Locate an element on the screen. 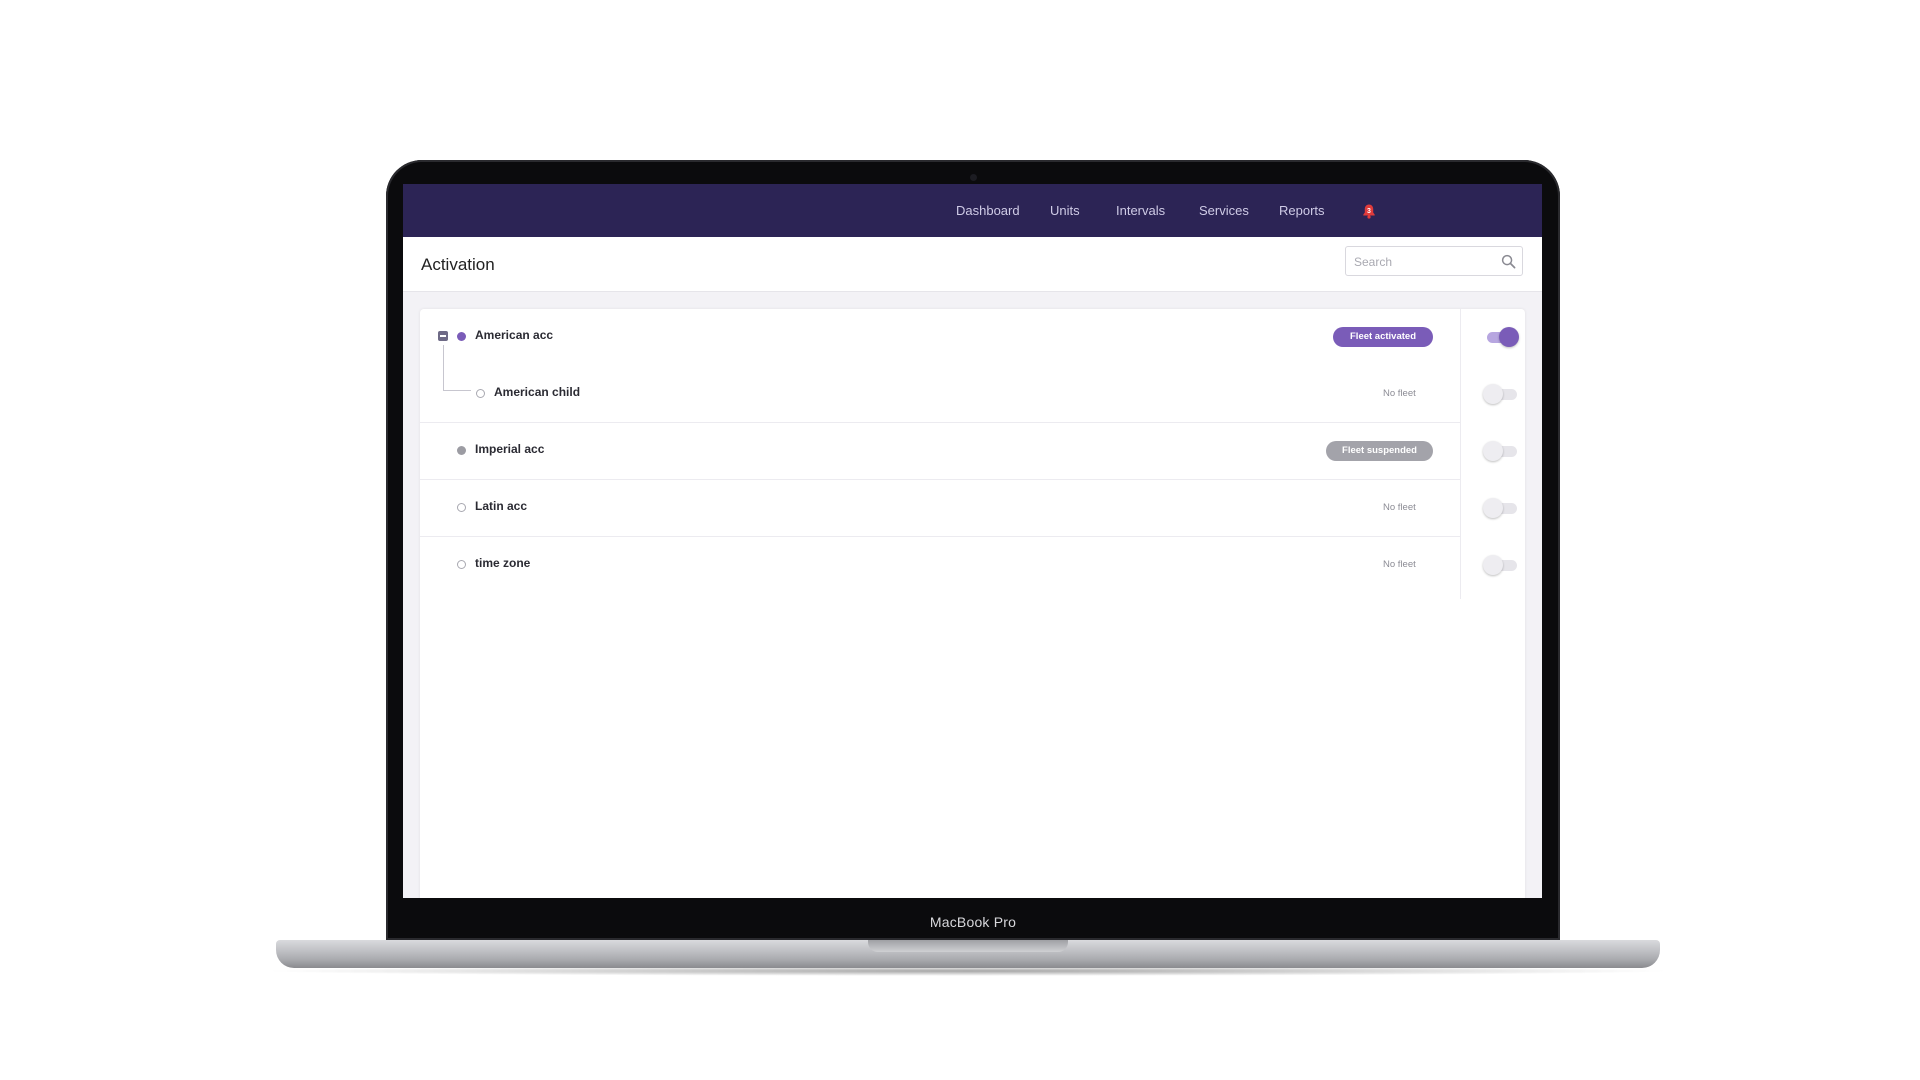  camera-icon is located at coordinates (973, 177).